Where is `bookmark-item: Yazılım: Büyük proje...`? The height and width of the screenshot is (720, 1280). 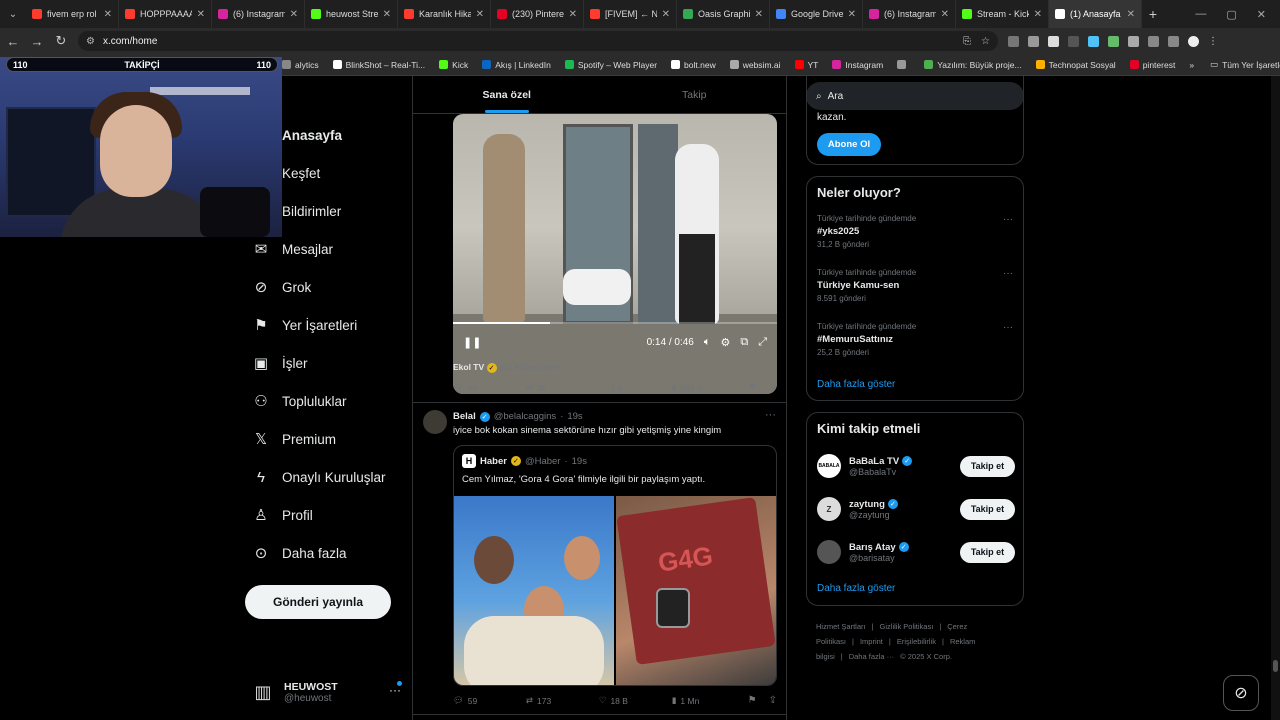
bookmark-item: Yazılım: Büyük proje... is located at coordinates (973, 65).